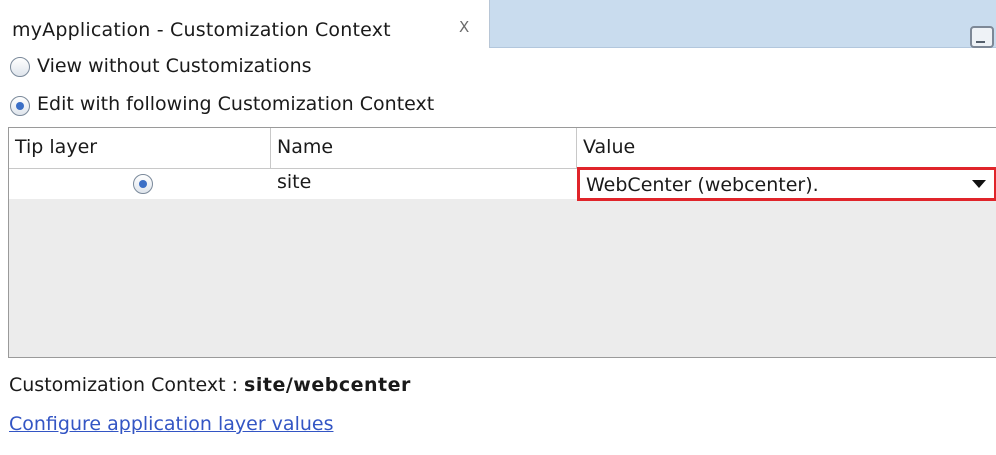  What do you see at coordinates (982, 37) in the screenshot?
I see `minimize-icon` at bounding box center [982, 37].